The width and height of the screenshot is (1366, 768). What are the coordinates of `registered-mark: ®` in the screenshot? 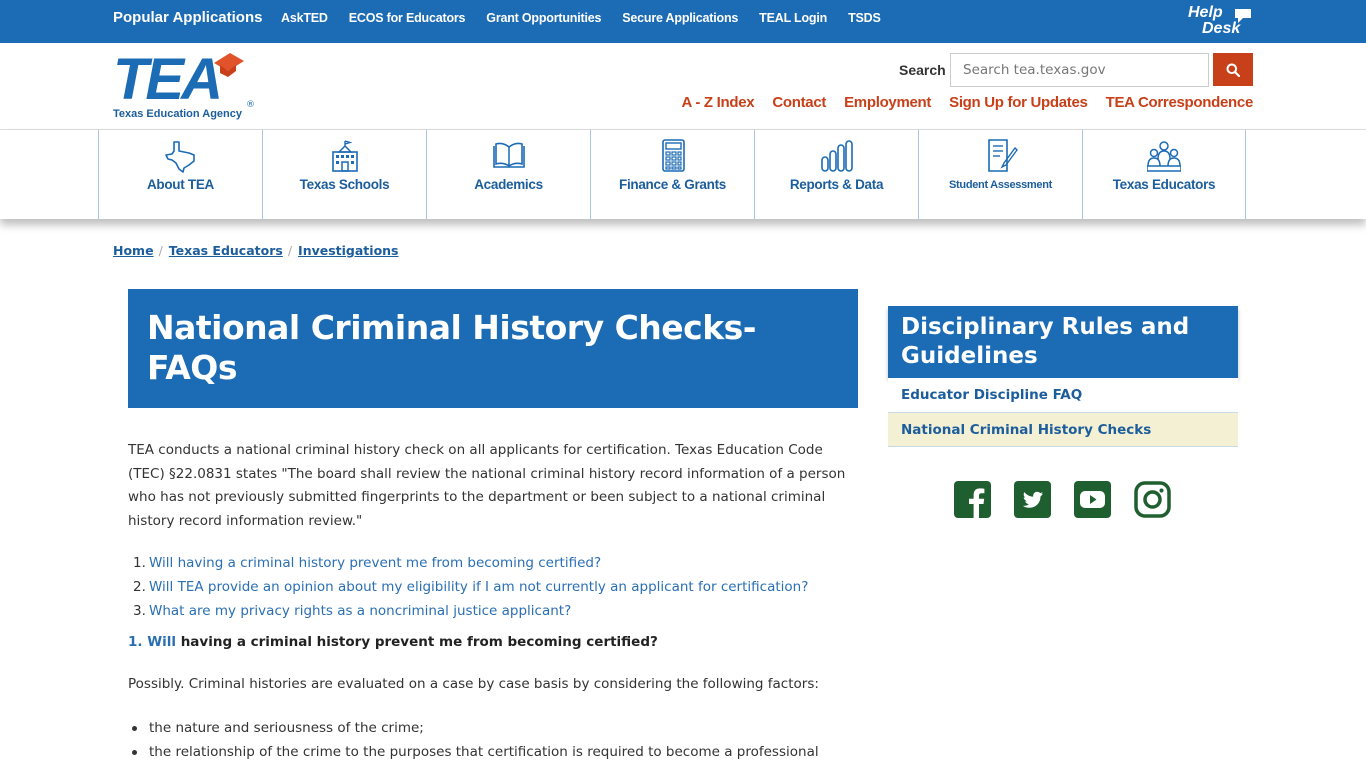 It's located at (250, 105).